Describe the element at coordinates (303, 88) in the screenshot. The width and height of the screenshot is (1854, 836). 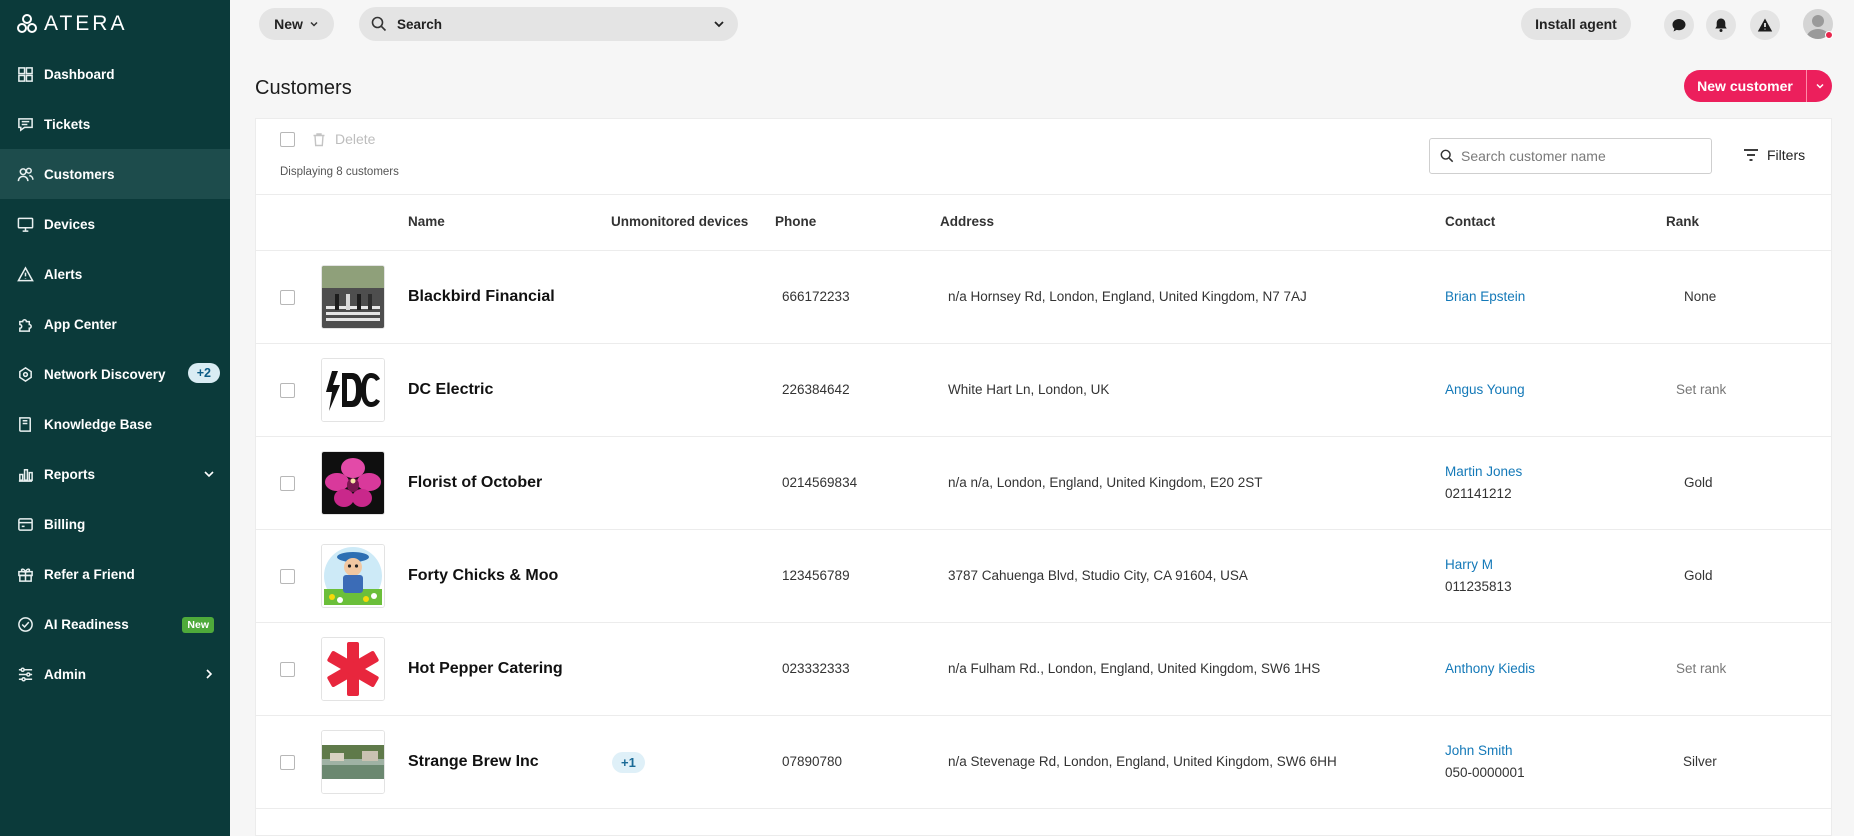
I see `page-title: Customers` at that location.